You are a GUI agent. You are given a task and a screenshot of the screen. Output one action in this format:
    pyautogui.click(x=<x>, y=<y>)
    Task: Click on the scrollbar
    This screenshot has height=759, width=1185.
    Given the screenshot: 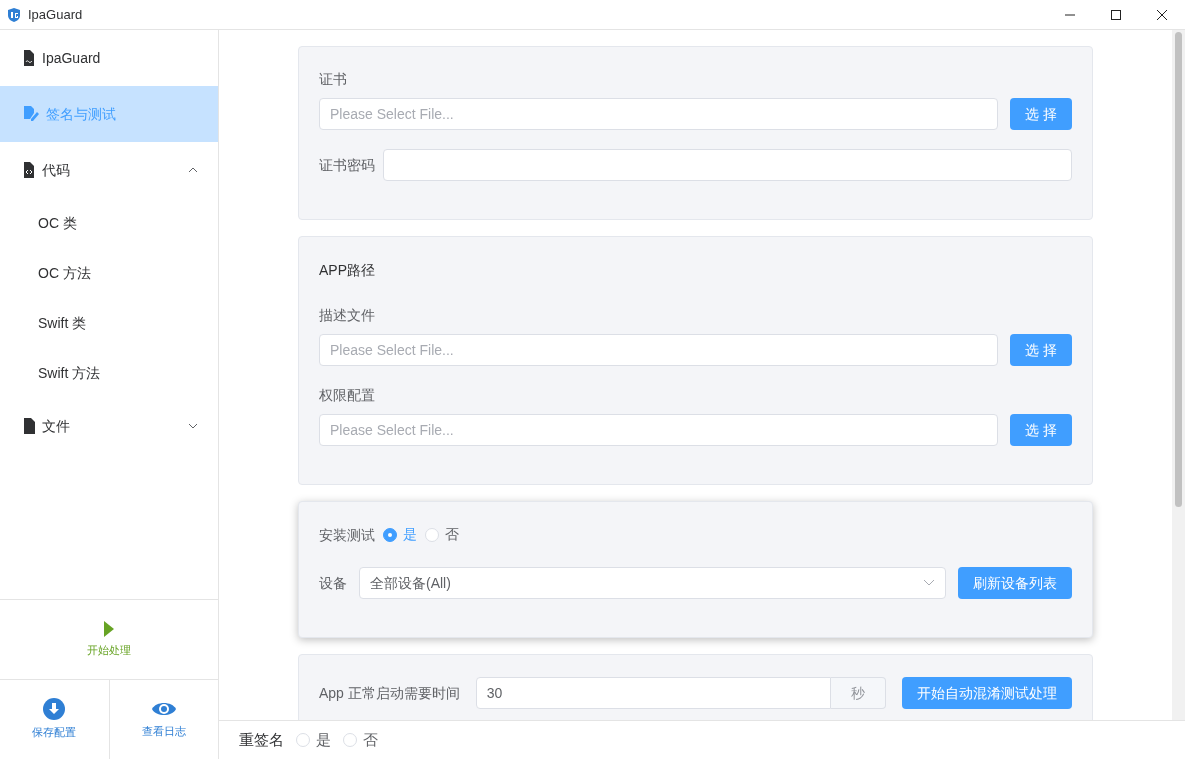 What is the action you would take?
    pyautogui.click(x=1178, y=375)
    